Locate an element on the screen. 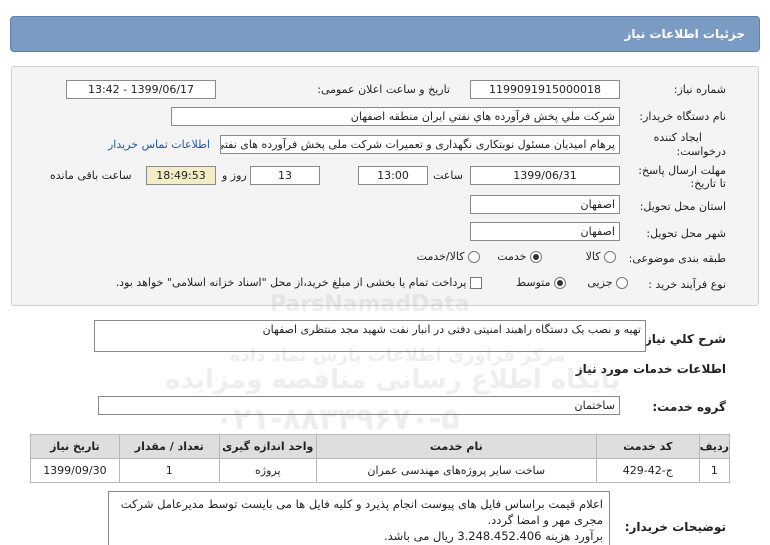 The width and height of the screenshot is (770, 545). col-unit: واحد اندازه گیری is located at coordinates (267, 446).